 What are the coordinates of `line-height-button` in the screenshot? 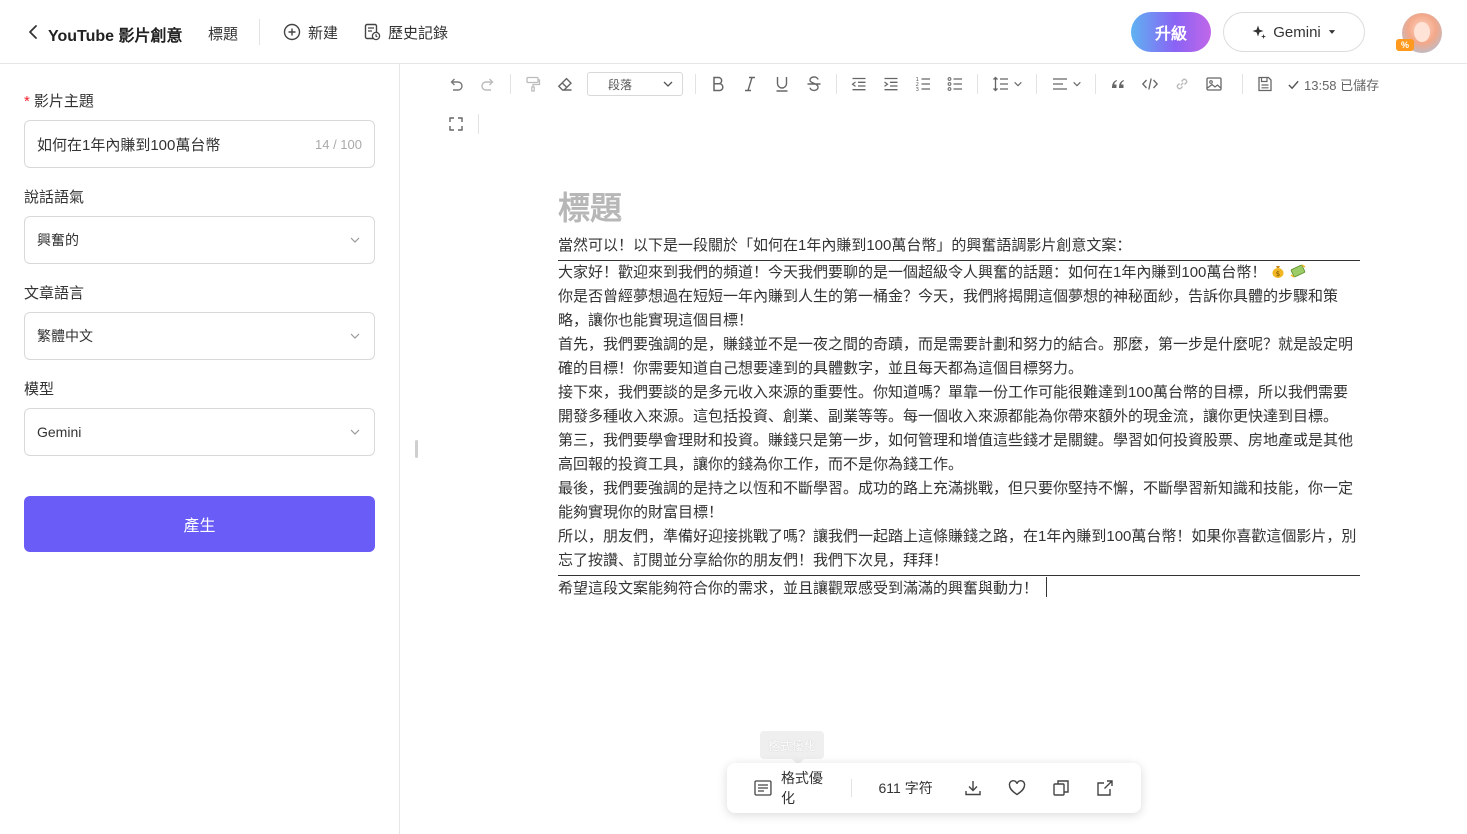 It's located at (1007, 84).